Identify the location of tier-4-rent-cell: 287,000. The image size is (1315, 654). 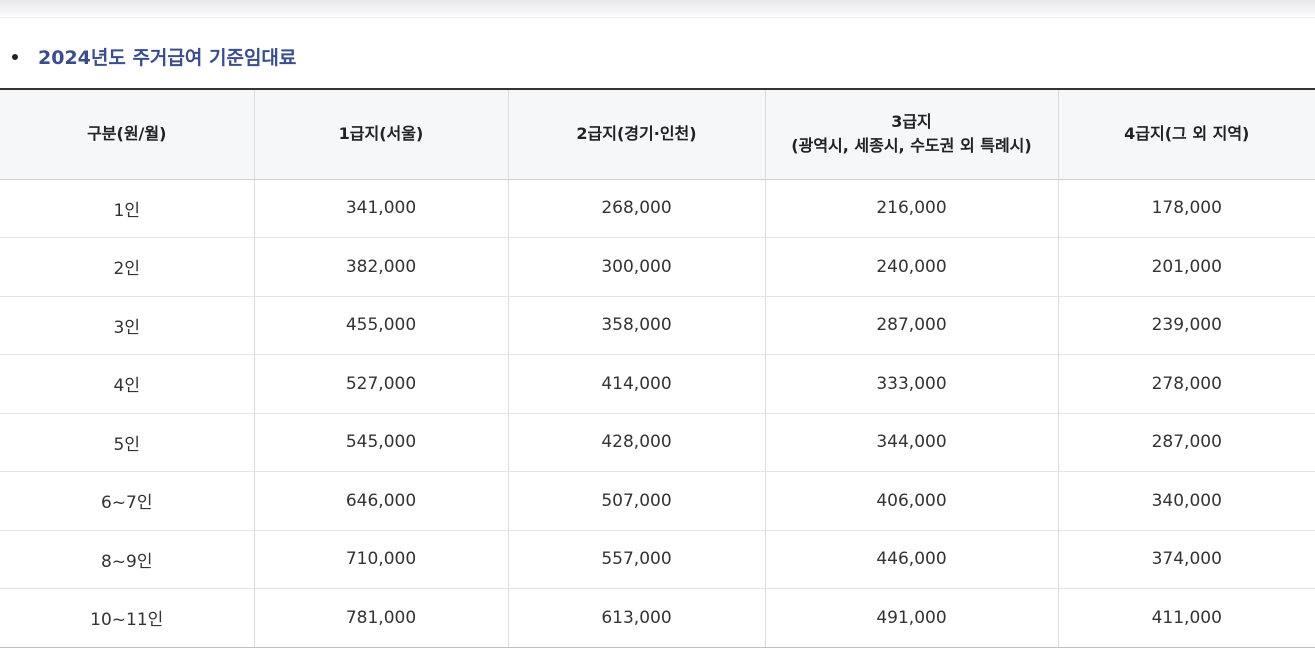
(1186, 442).